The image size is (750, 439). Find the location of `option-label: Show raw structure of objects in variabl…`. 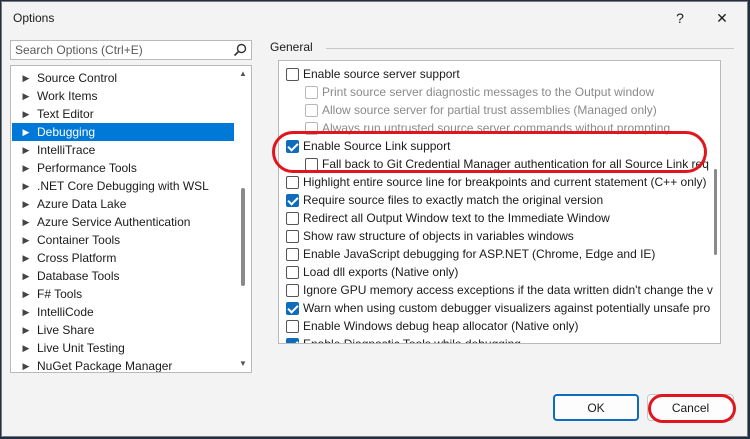

option-label: Show raw structure of objects in variabl… is located at coordinates (438, 236).